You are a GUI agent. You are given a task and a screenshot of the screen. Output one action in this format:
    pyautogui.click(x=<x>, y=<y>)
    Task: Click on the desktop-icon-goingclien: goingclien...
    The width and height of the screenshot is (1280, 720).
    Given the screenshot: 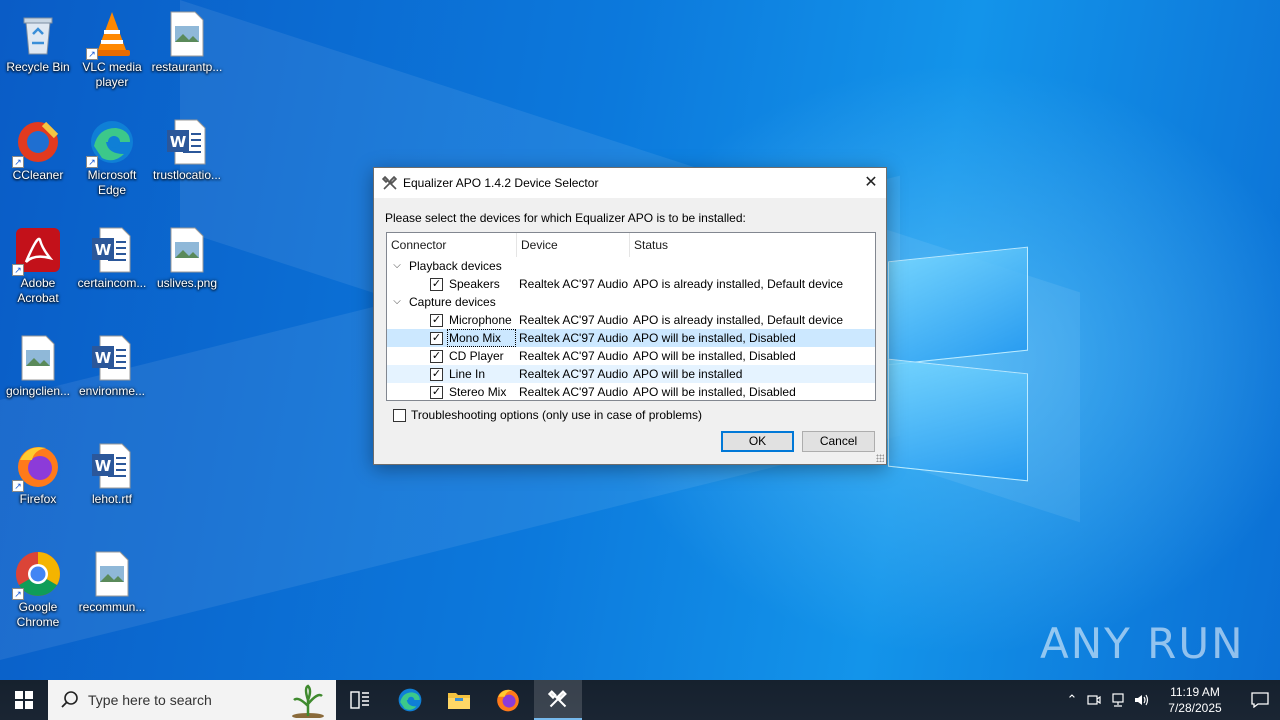 What is the action you would take?
    pyautogui.click(x=38, y=363)
    